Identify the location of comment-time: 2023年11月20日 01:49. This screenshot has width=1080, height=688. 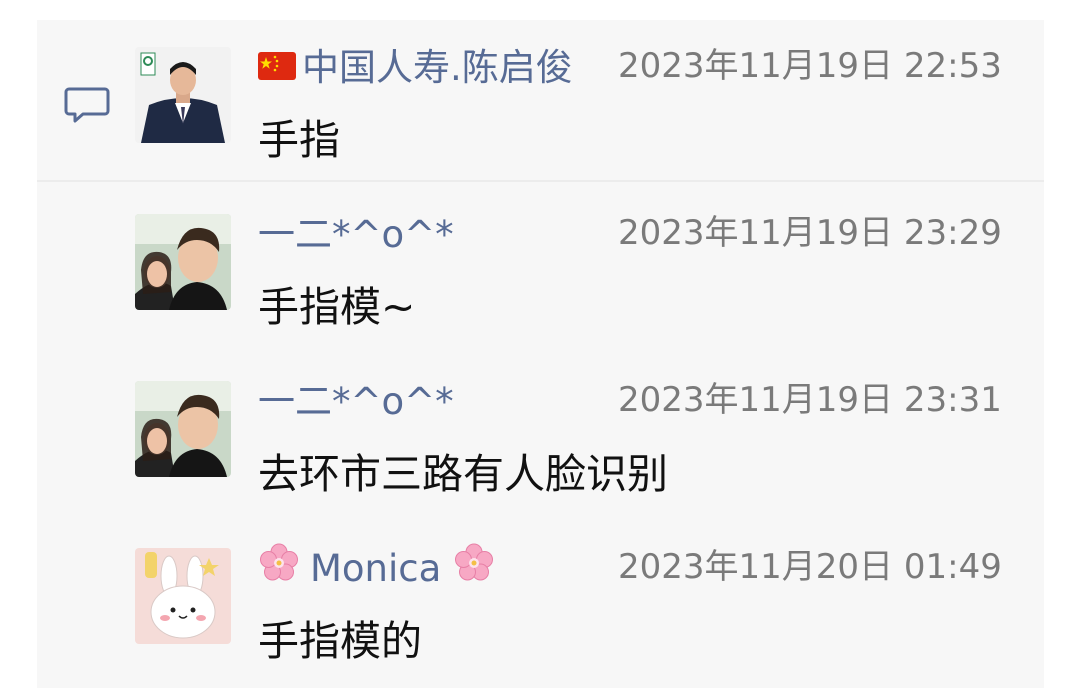
(810, 567).